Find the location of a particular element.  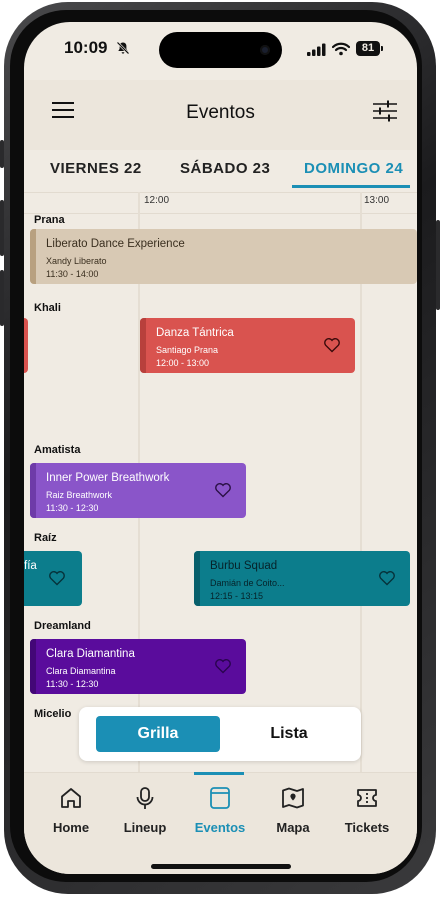

event-time: 12:15 - 13:15 is located at coordinates (237, 596).